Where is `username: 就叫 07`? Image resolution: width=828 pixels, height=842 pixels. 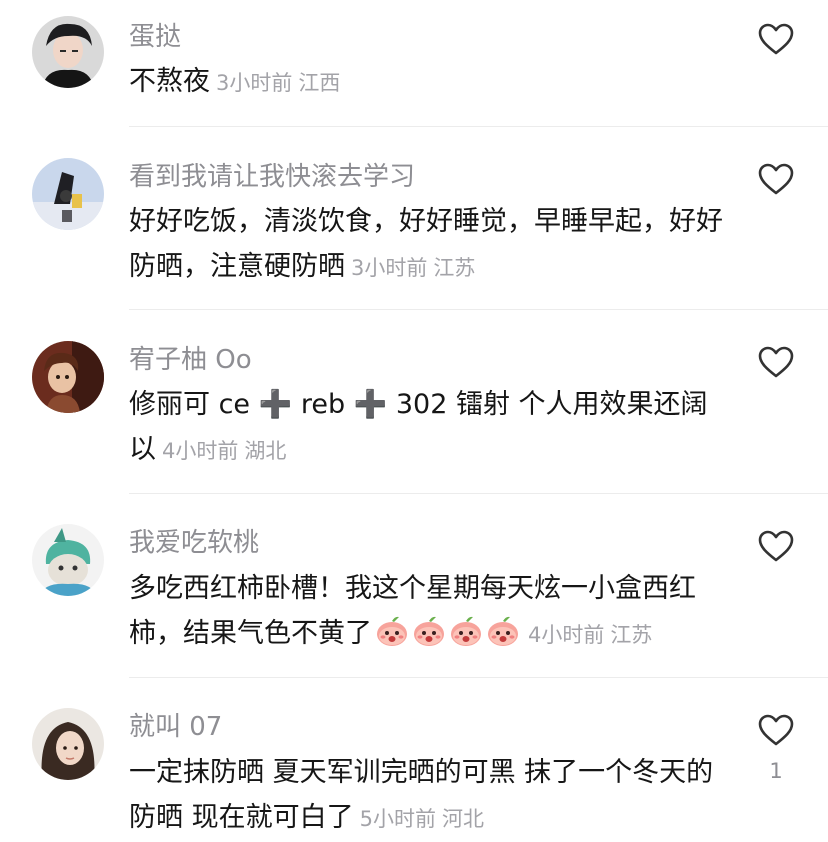
username: 就叫 07 is located at coordinates (175, 727).